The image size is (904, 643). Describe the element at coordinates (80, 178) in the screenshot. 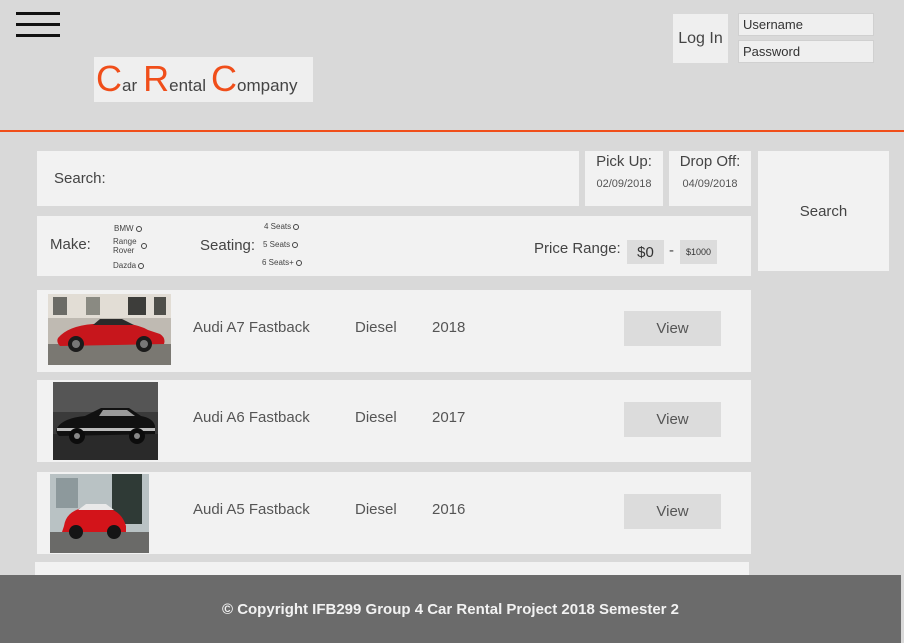

I see `search-label: Search:` at that location.